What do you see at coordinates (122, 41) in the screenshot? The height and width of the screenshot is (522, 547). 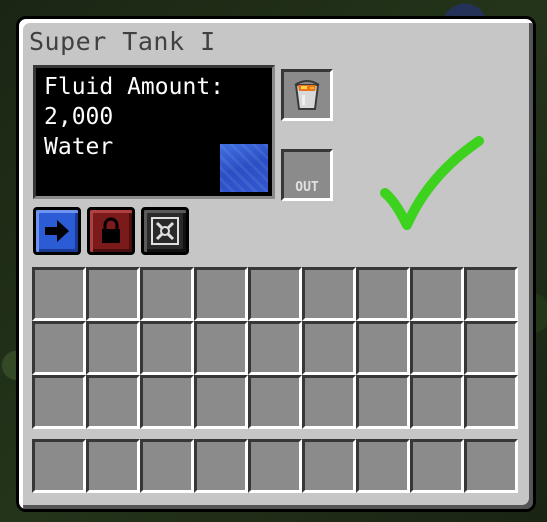 I see `window-title: Super Tank I` at bounding box center [122, 41].